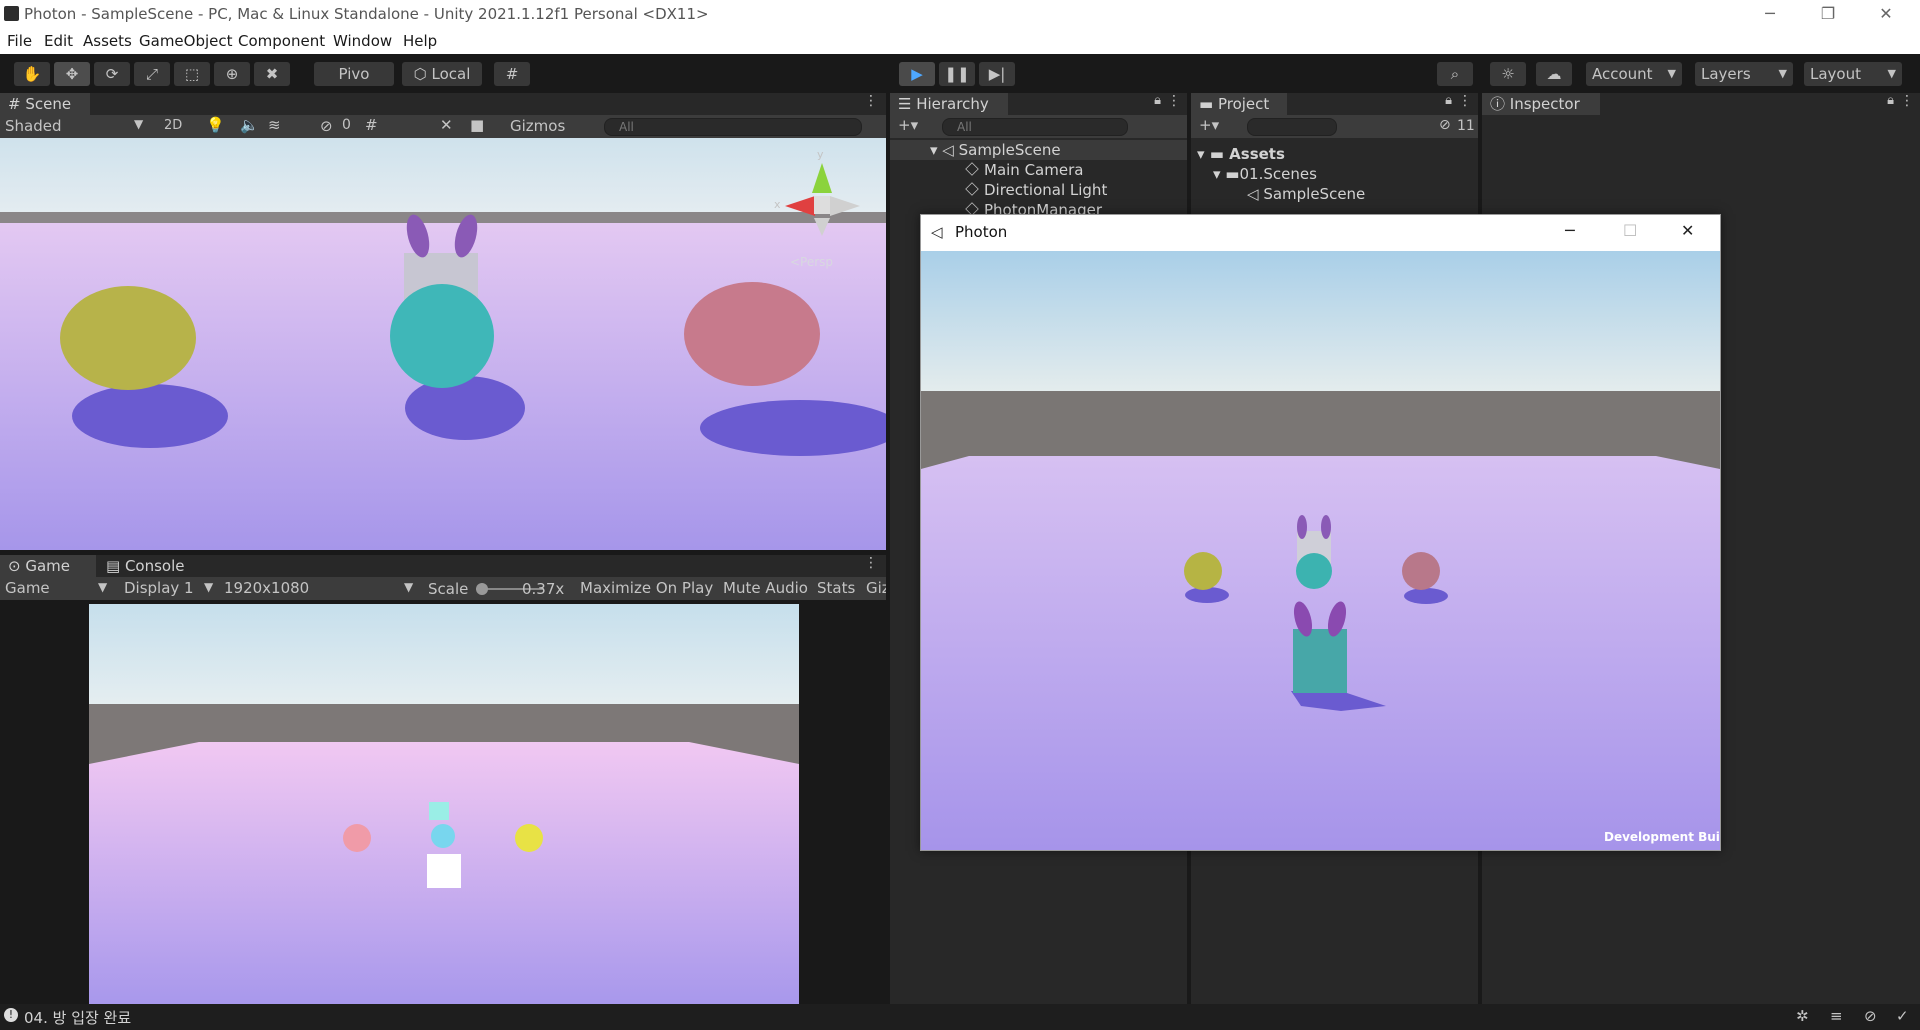 The height and width of the screenshot is (1030, 1920). I want to click on effects-icon: ≋, so click(274, 125).